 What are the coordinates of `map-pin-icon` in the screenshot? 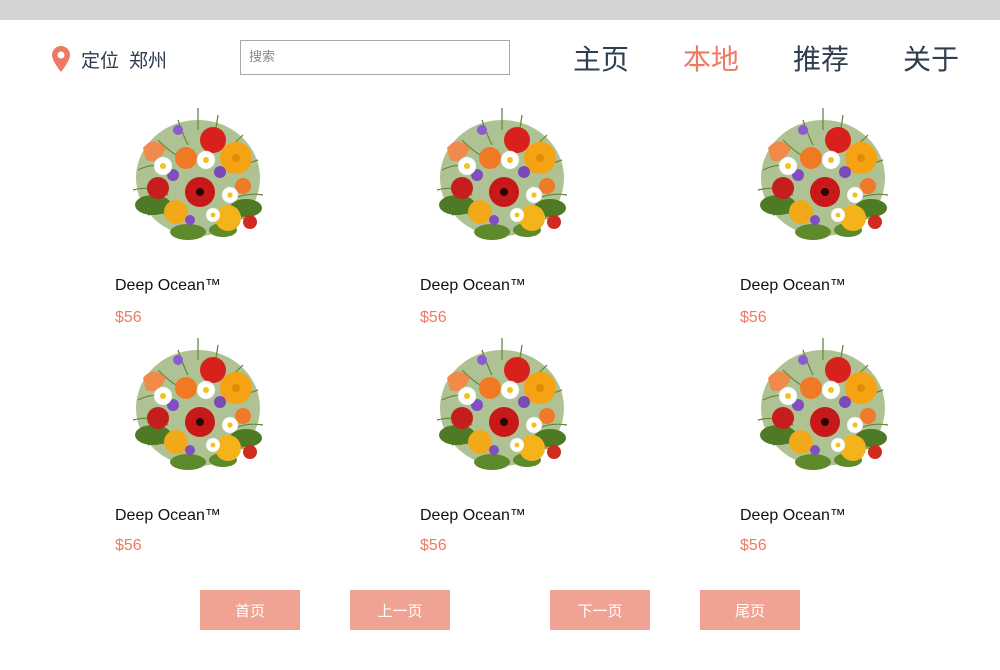 It's located at (61, 59).